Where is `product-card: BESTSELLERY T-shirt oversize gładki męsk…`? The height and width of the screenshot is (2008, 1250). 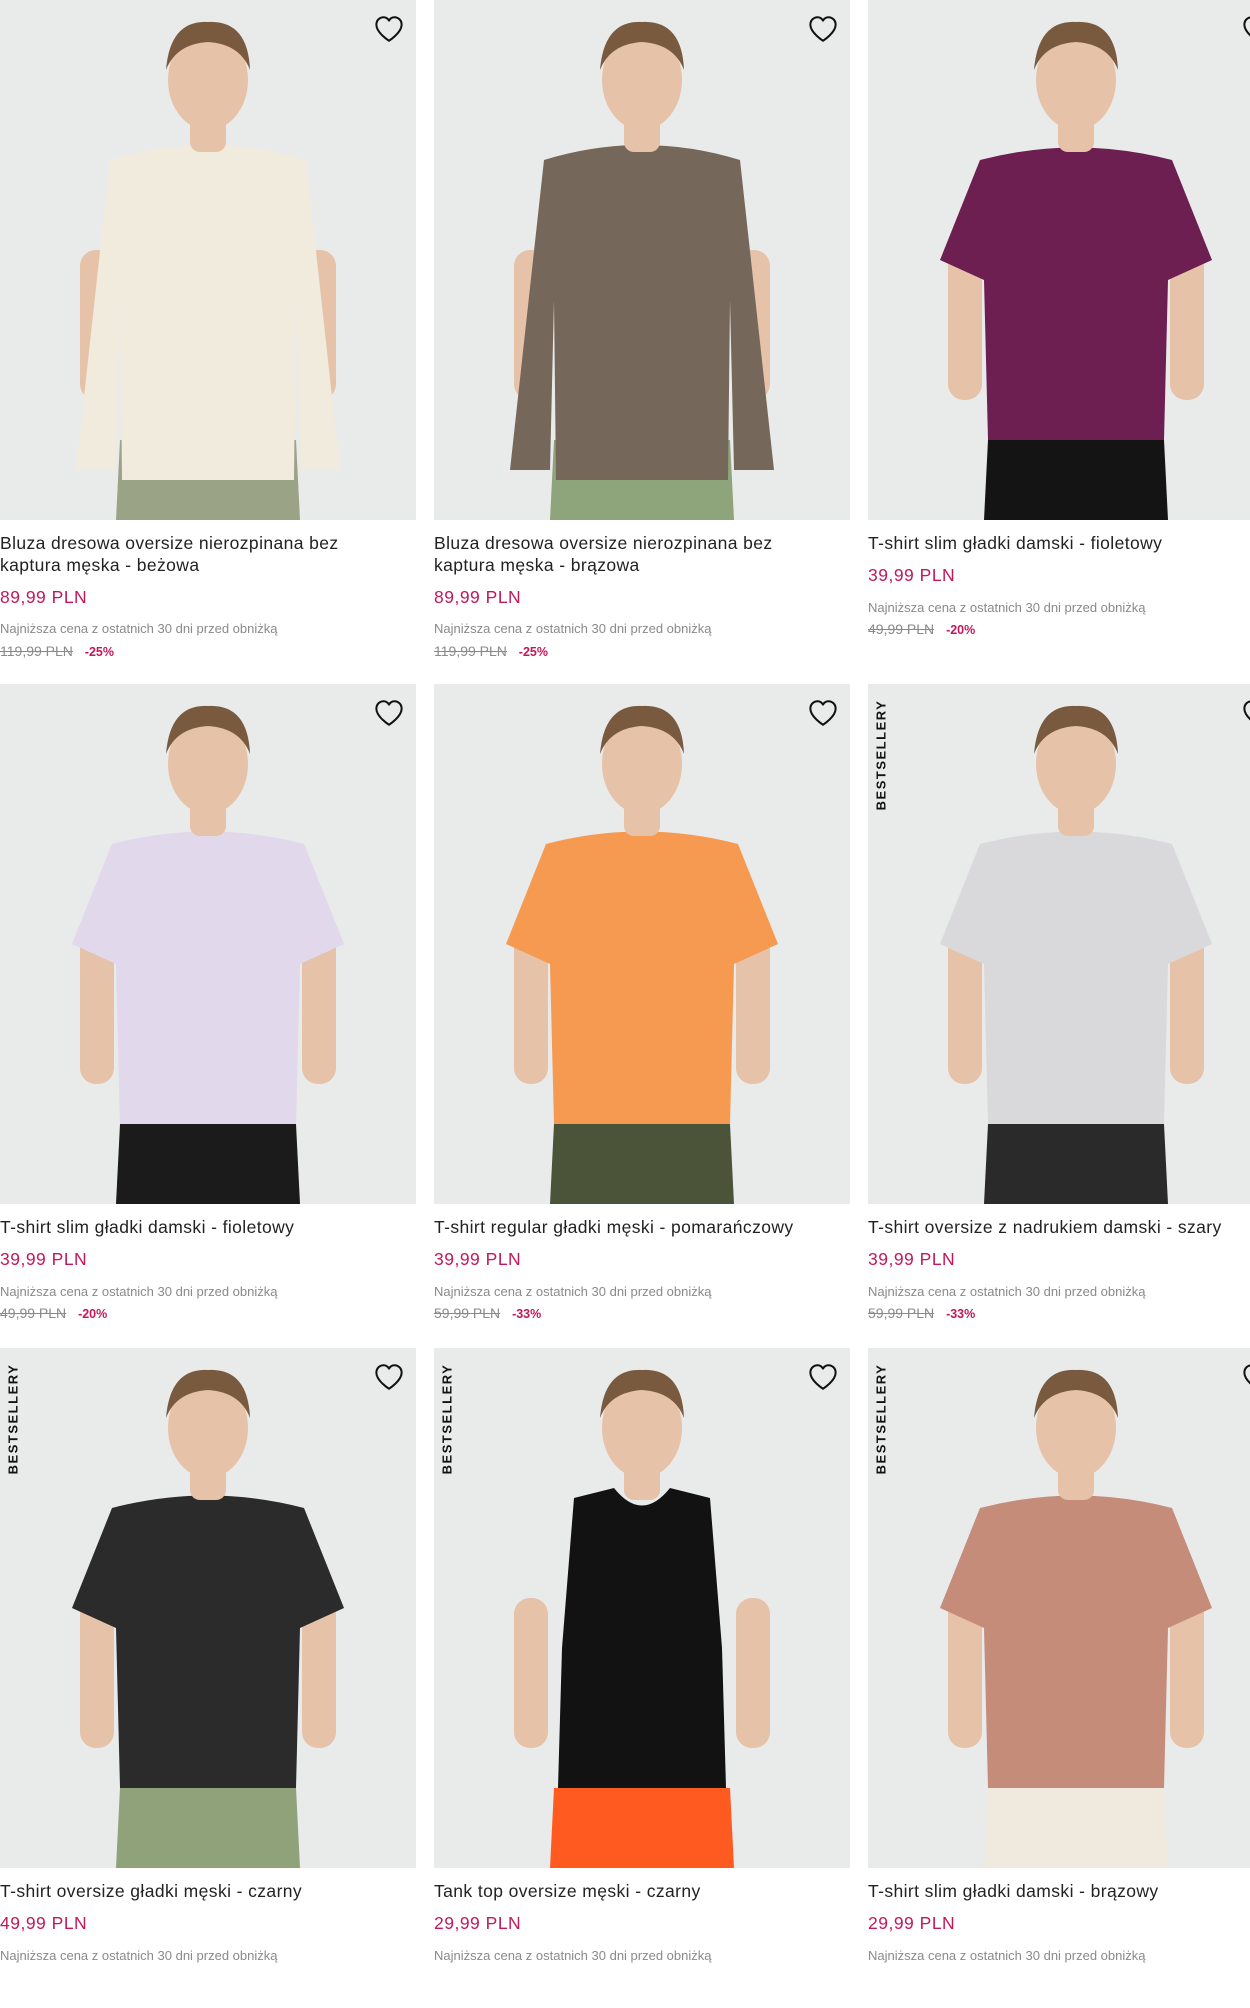 product-card: BESTSELLERY T-shirt oversize gładki męsk… is located at coordinates (208, 1678).